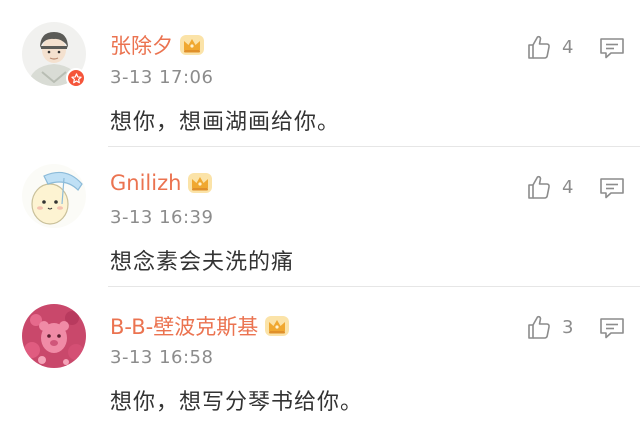  I want to click on comment-time: 3-13 16:58, so click(162, 357).